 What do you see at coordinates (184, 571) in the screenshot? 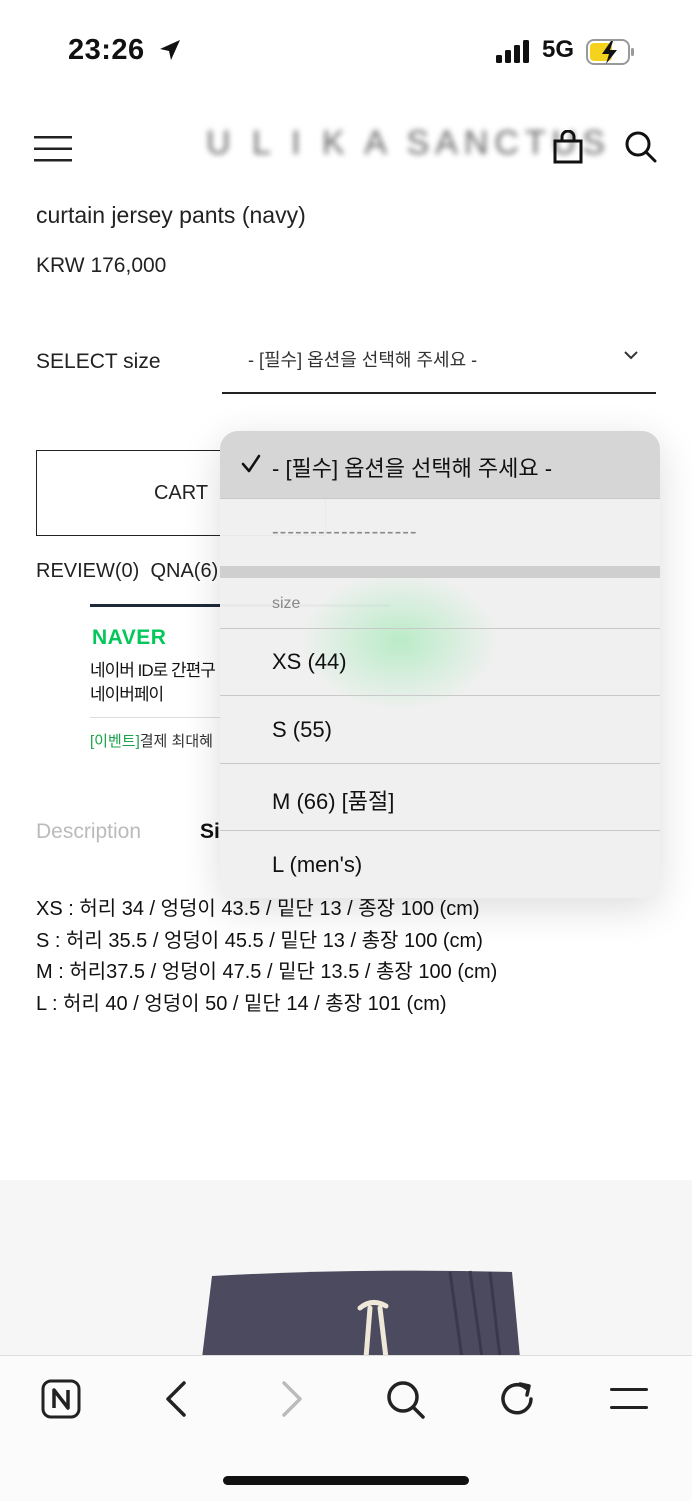
I see `tab-qna: QNA(6)` at bounding box center [184, 571].